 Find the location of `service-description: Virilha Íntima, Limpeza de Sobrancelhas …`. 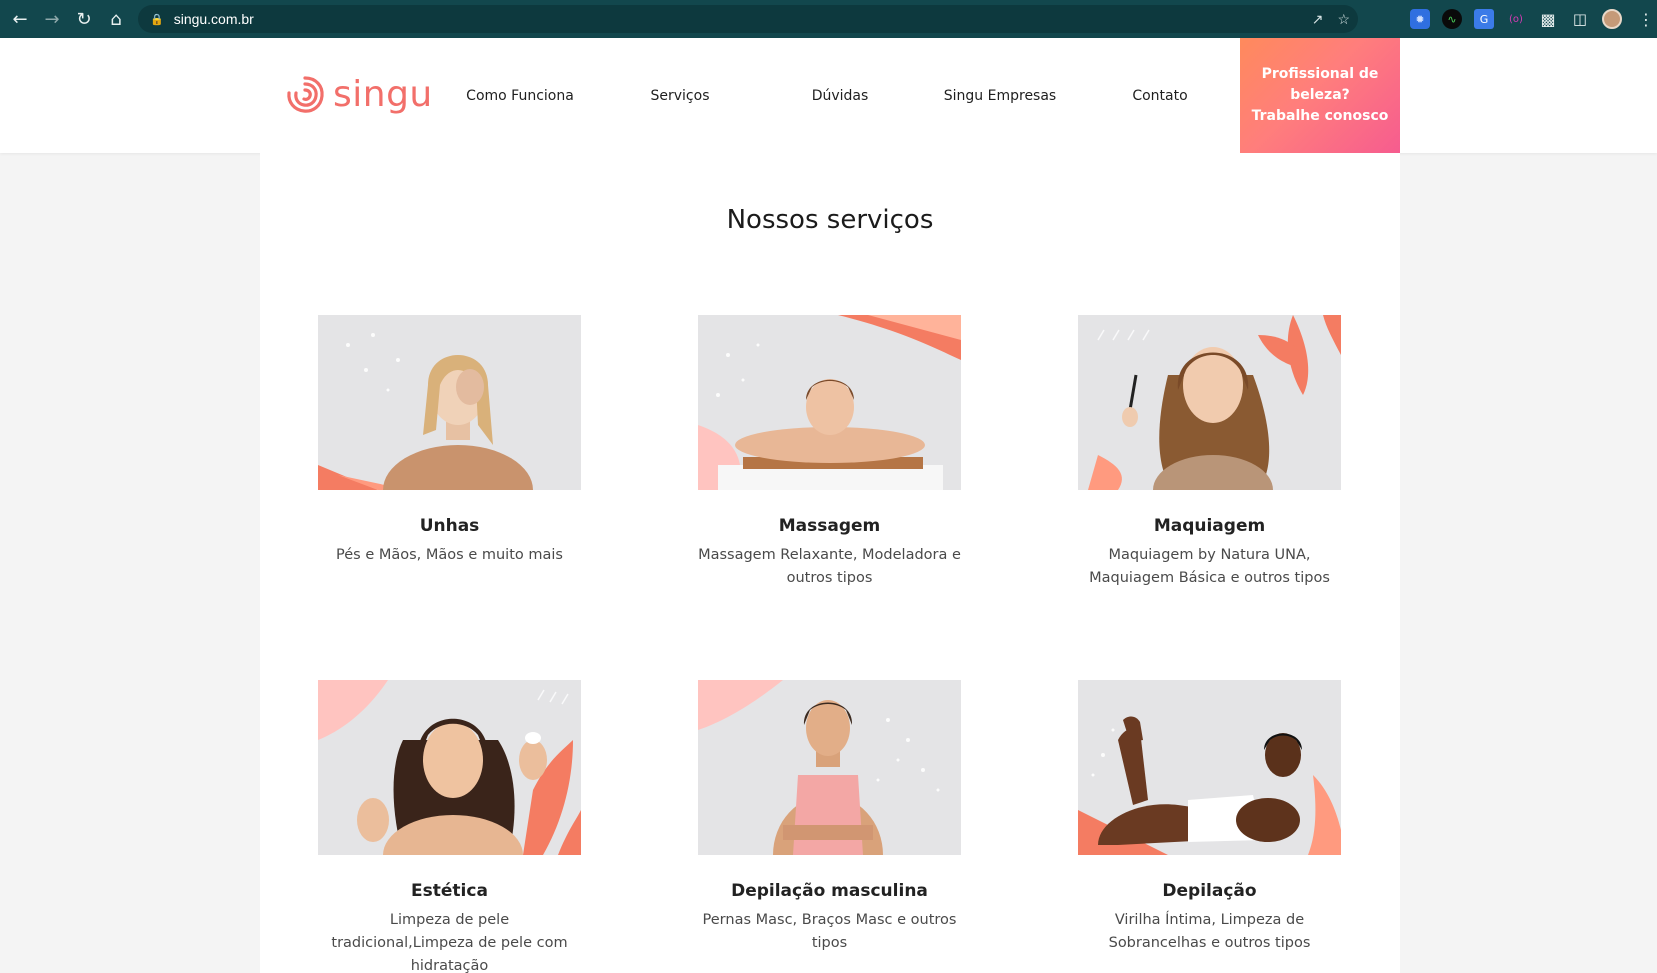

service-description: Virilha Íntima, Limpeza de Sobrancelhas … is located at coordinates (1209, 931).